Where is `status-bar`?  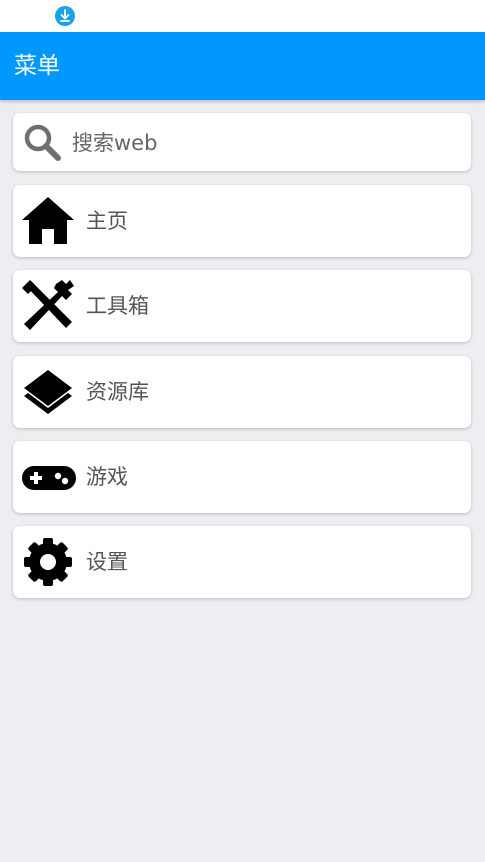
status-bar is located at coordinates (242, 16).